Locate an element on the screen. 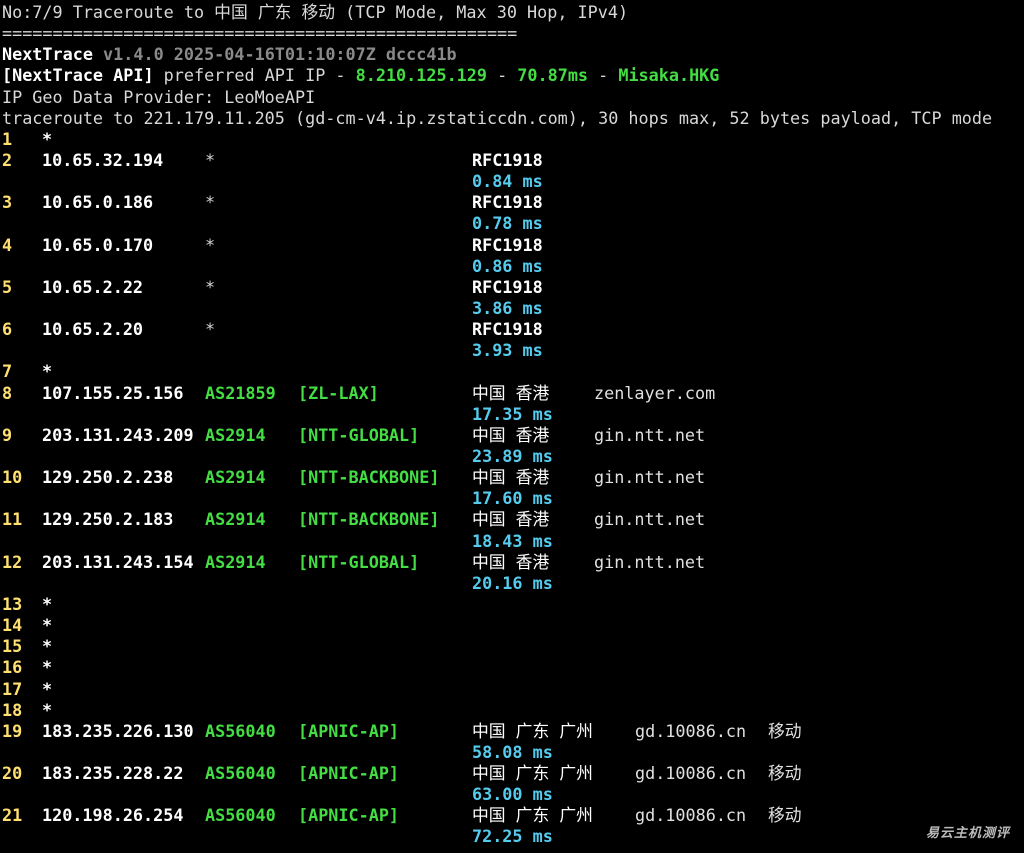  hop-host: gd.10086.cn is located at coordinates (691, 730).